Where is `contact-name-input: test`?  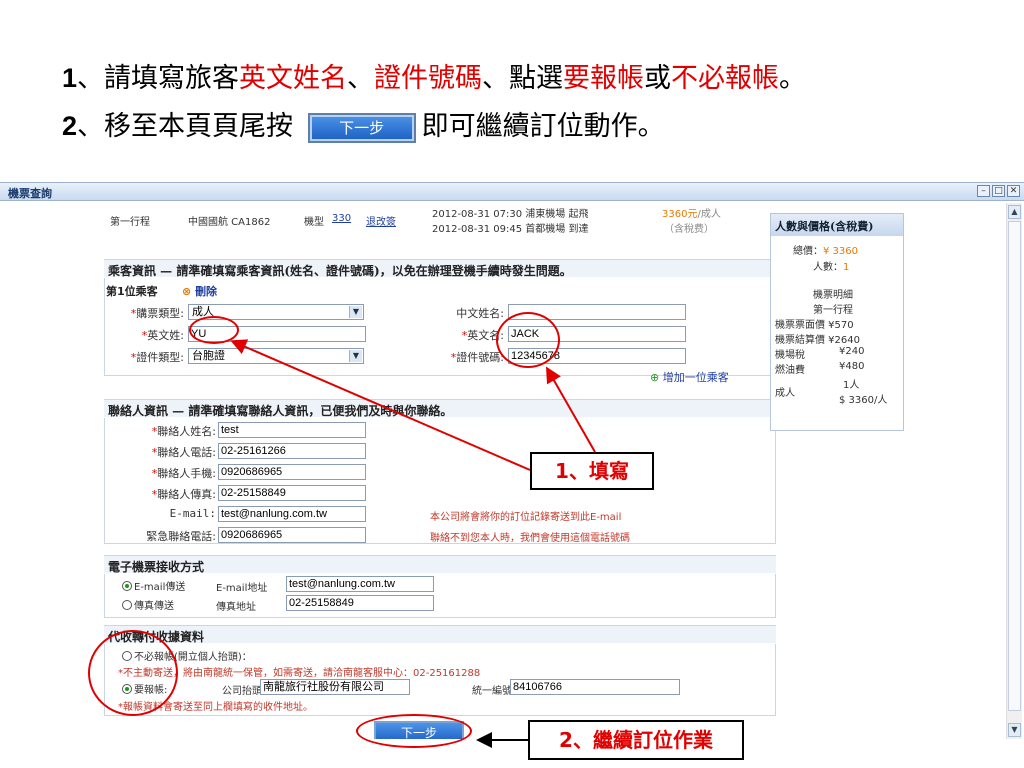
contact-name-input: test is located at coordinates (292, 430).